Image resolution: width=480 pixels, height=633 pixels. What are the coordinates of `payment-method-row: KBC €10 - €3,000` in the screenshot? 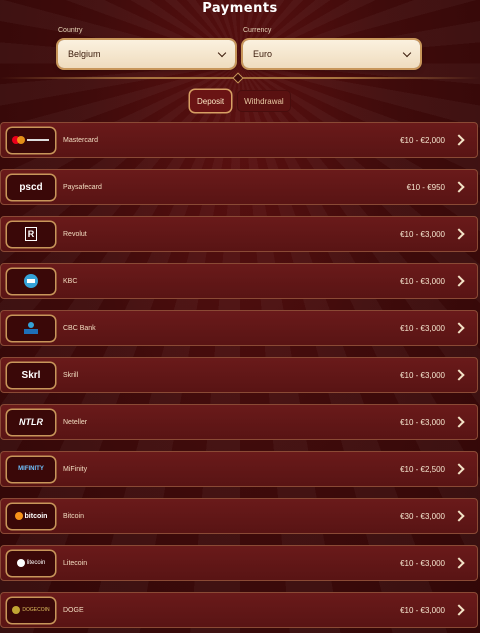 It's located at (239, 281).